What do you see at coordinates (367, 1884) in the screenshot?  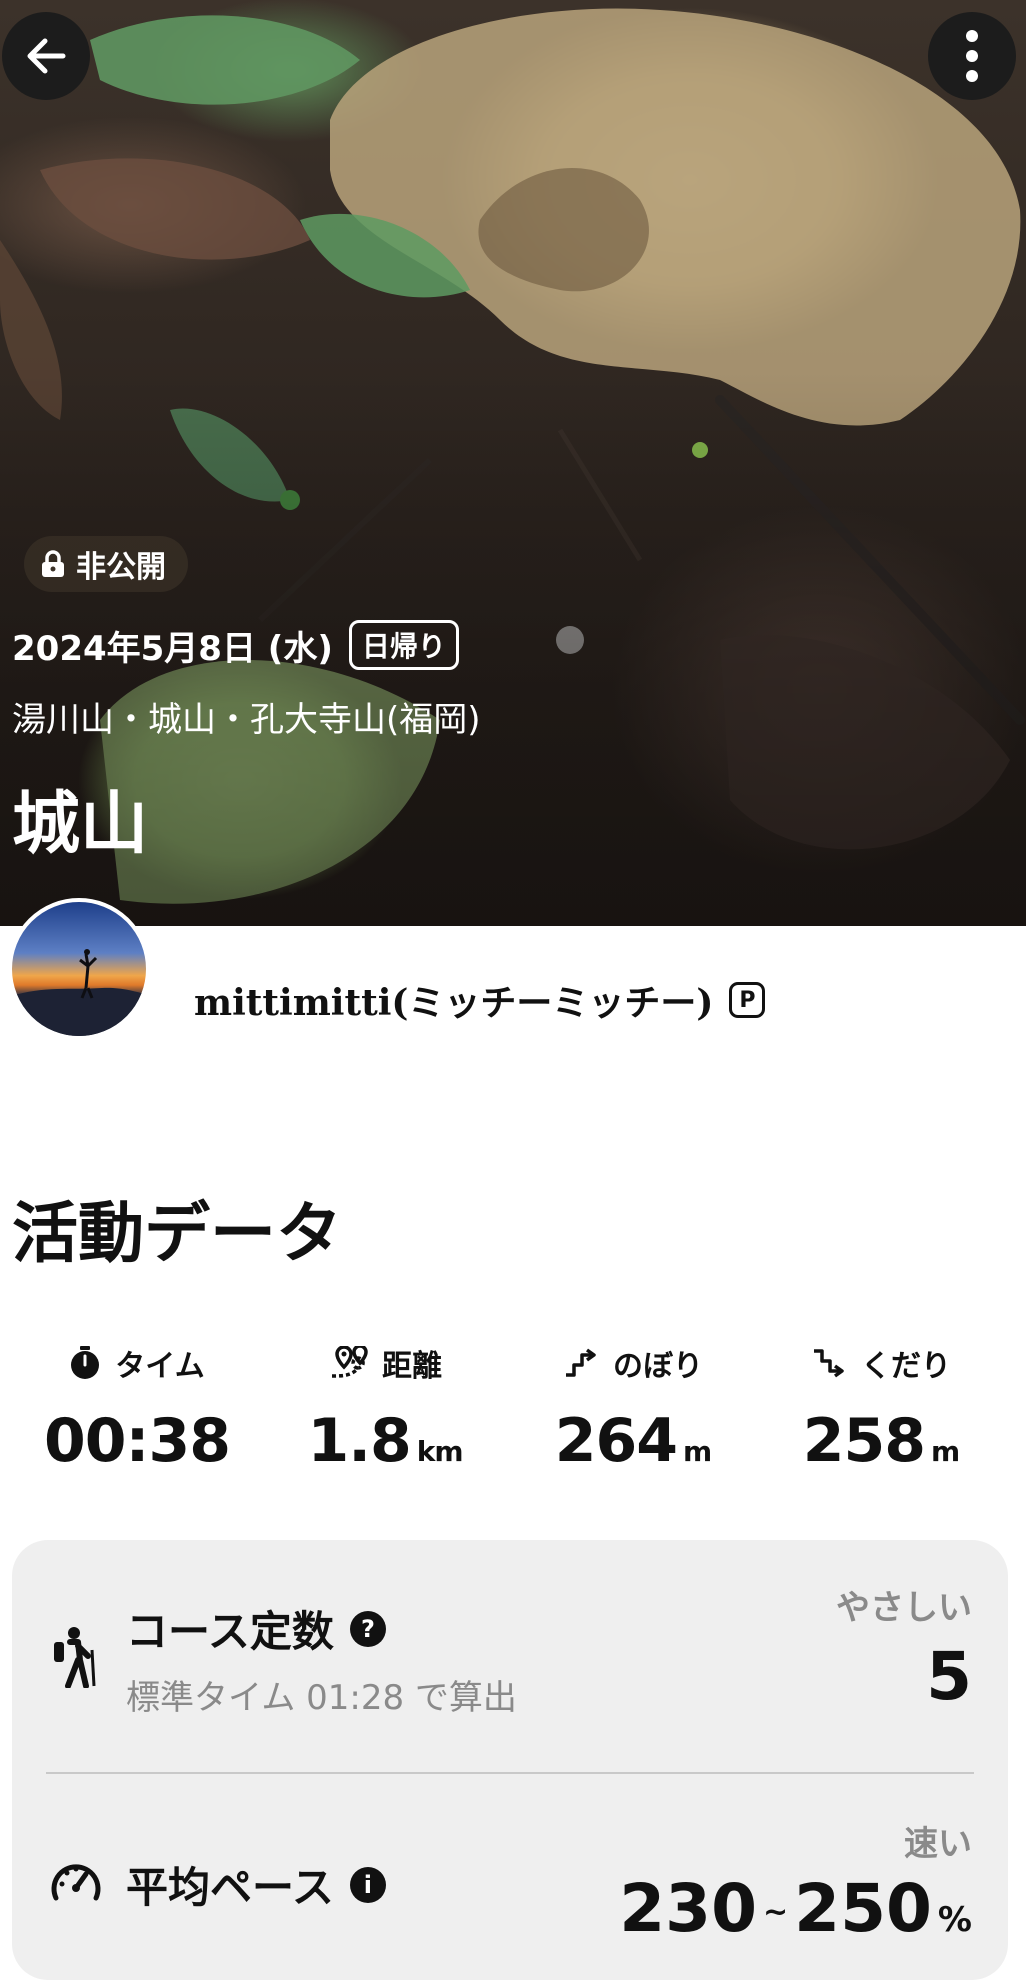 I see `info-icon: i` at bounding box center [367, 1884].